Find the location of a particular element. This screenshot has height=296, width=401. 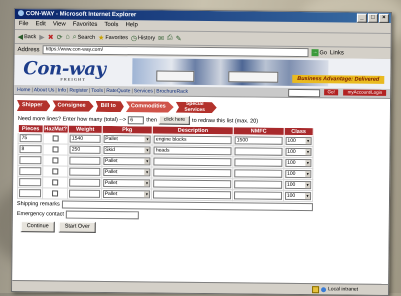

weight-input: 250 is located at coordinates (85, 149).